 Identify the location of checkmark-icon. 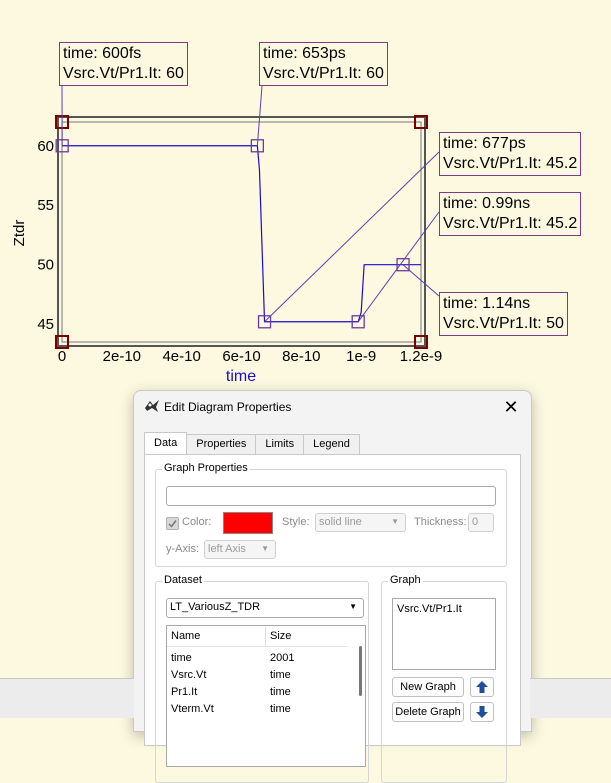
(172, 523).